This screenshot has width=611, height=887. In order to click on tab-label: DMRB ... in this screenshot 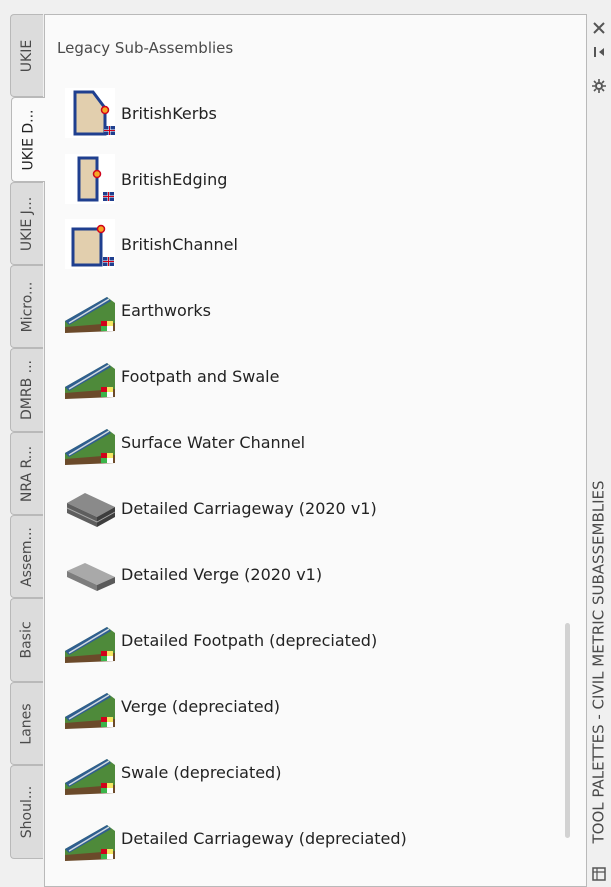, I will do `click(27, 390)`.